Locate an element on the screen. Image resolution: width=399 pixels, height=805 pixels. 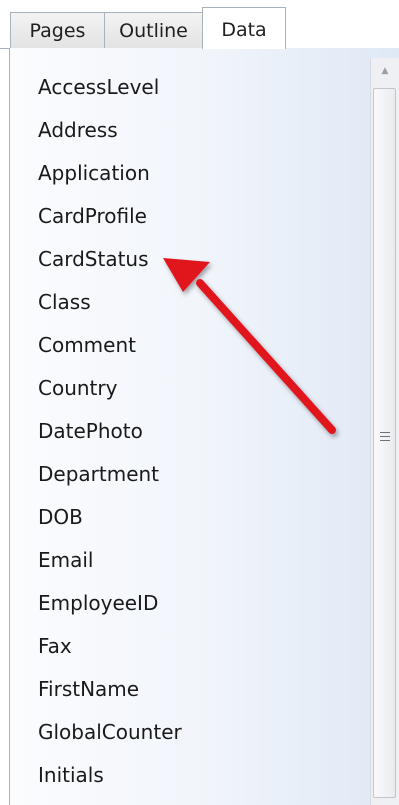
vertical-scrollbar: ▲ is located at coordinates (384, 431).